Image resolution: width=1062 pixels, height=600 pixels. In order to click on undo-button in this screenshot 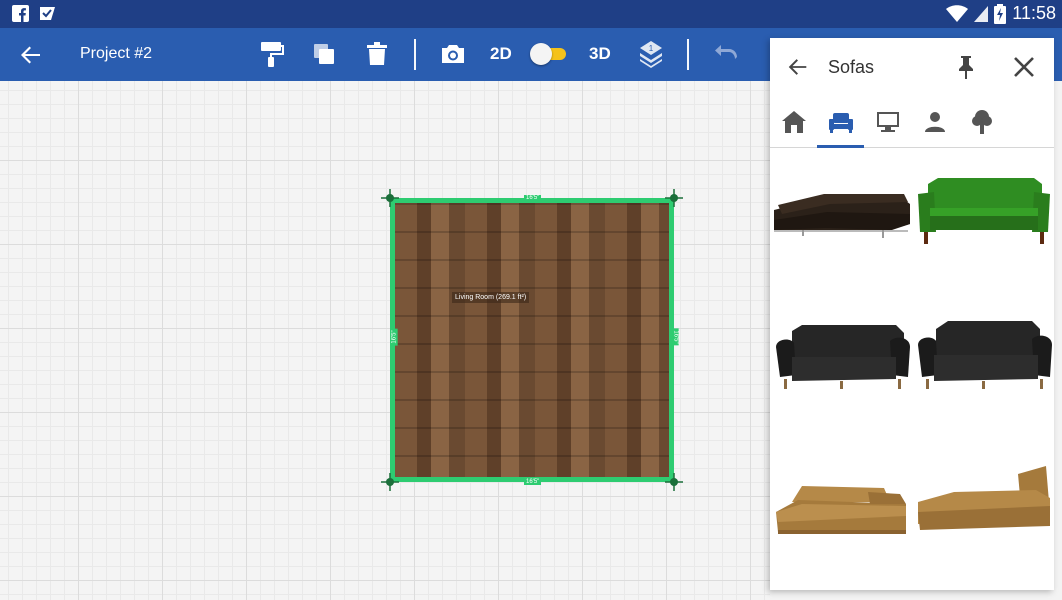, I will do `click(726, 54)`.